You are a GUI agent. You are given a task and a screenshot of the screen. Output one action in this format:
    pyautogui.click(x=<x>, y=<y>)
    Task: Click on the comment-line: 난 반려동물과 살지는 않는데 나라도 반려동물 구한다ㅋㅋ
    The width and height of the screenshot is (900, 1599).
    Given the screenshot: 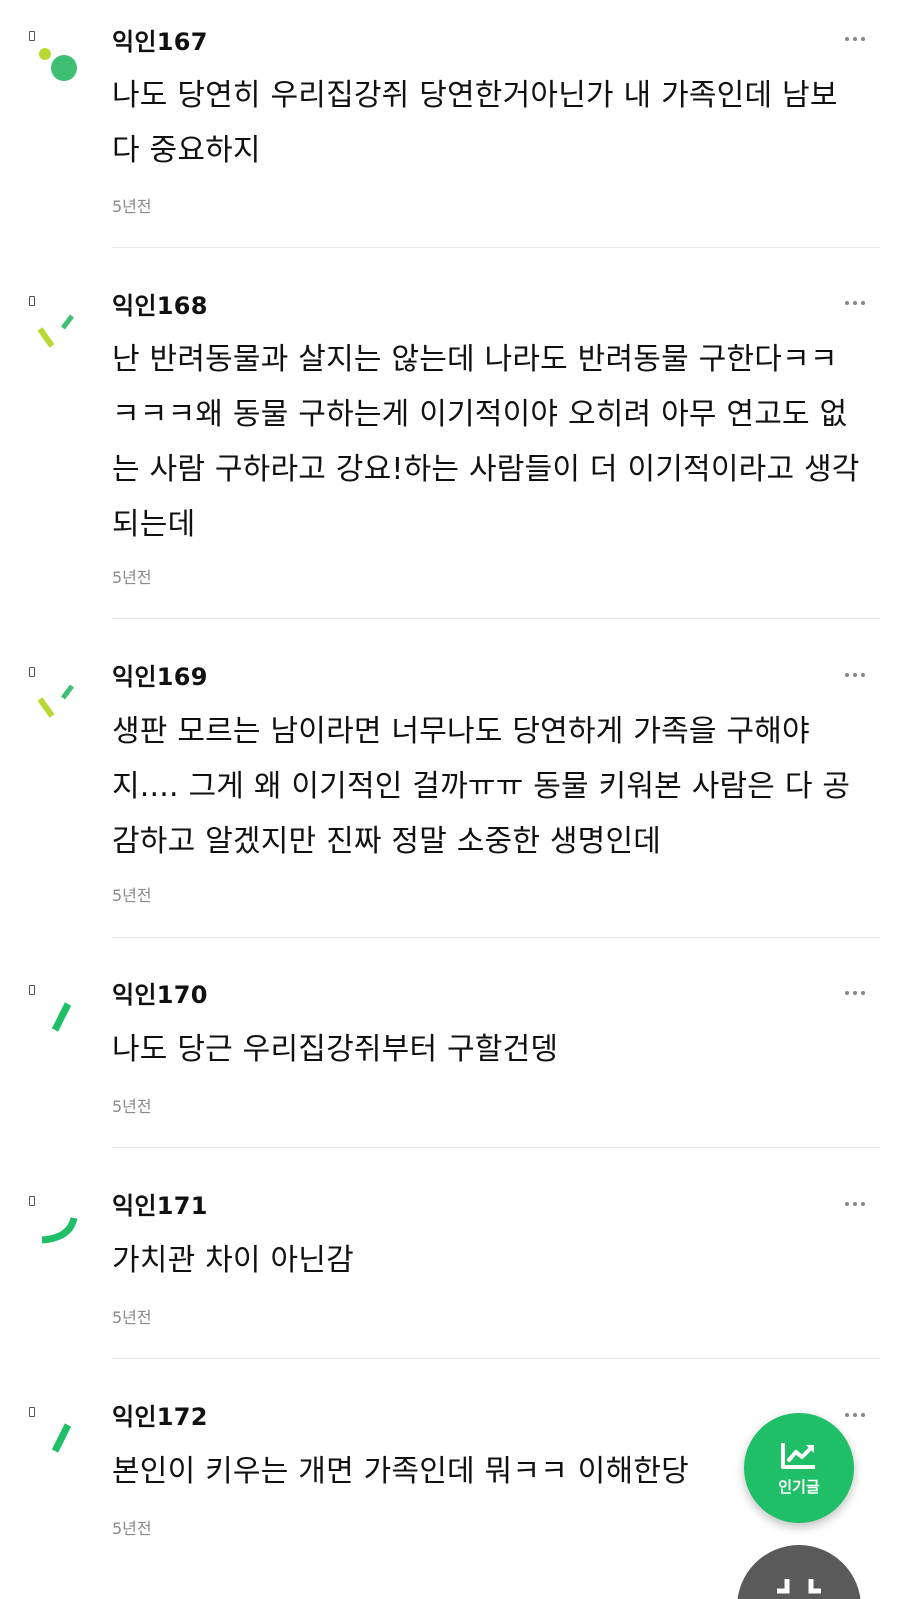 What is the action you would take?
    pyautogui.click(x=475, y=359)
    